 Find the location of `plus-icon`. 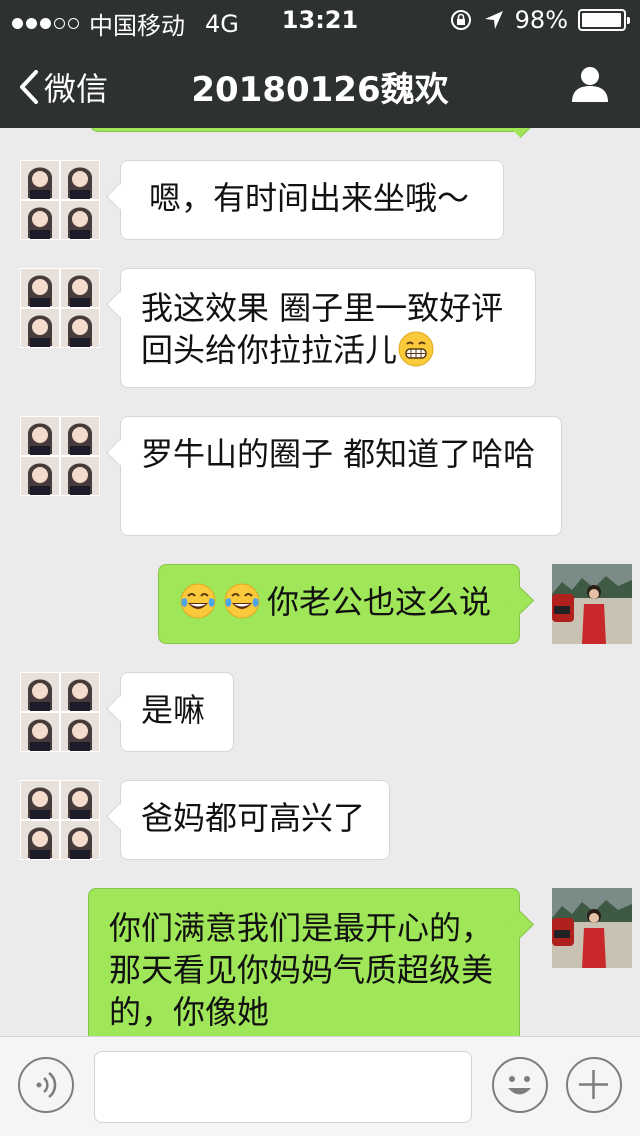

plus-icon is located at coordinates (593, 1084).